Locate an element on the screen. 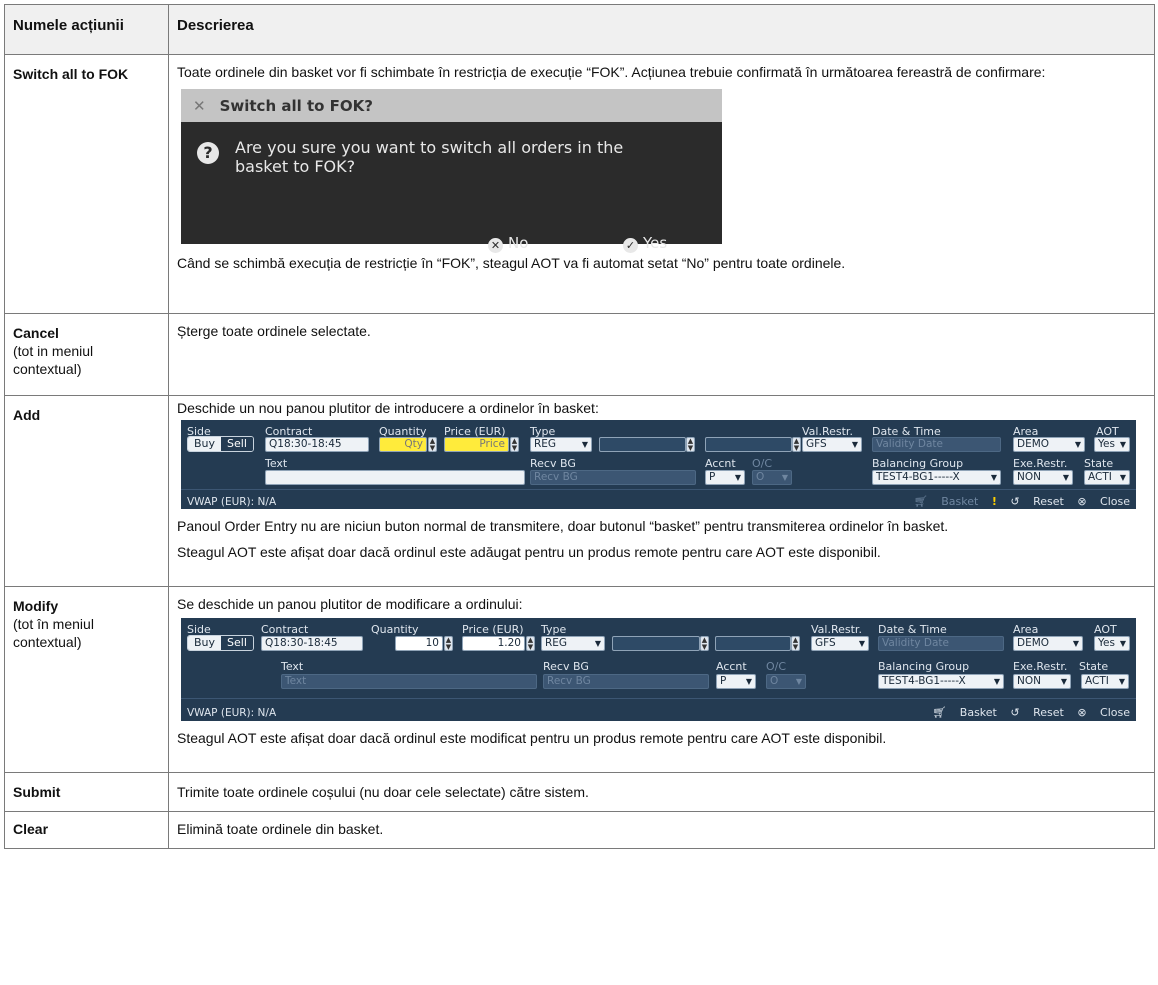 The height and width of the screenshot is (985, 1158). aot-value: Yes is located at coordinates (1106, 444).